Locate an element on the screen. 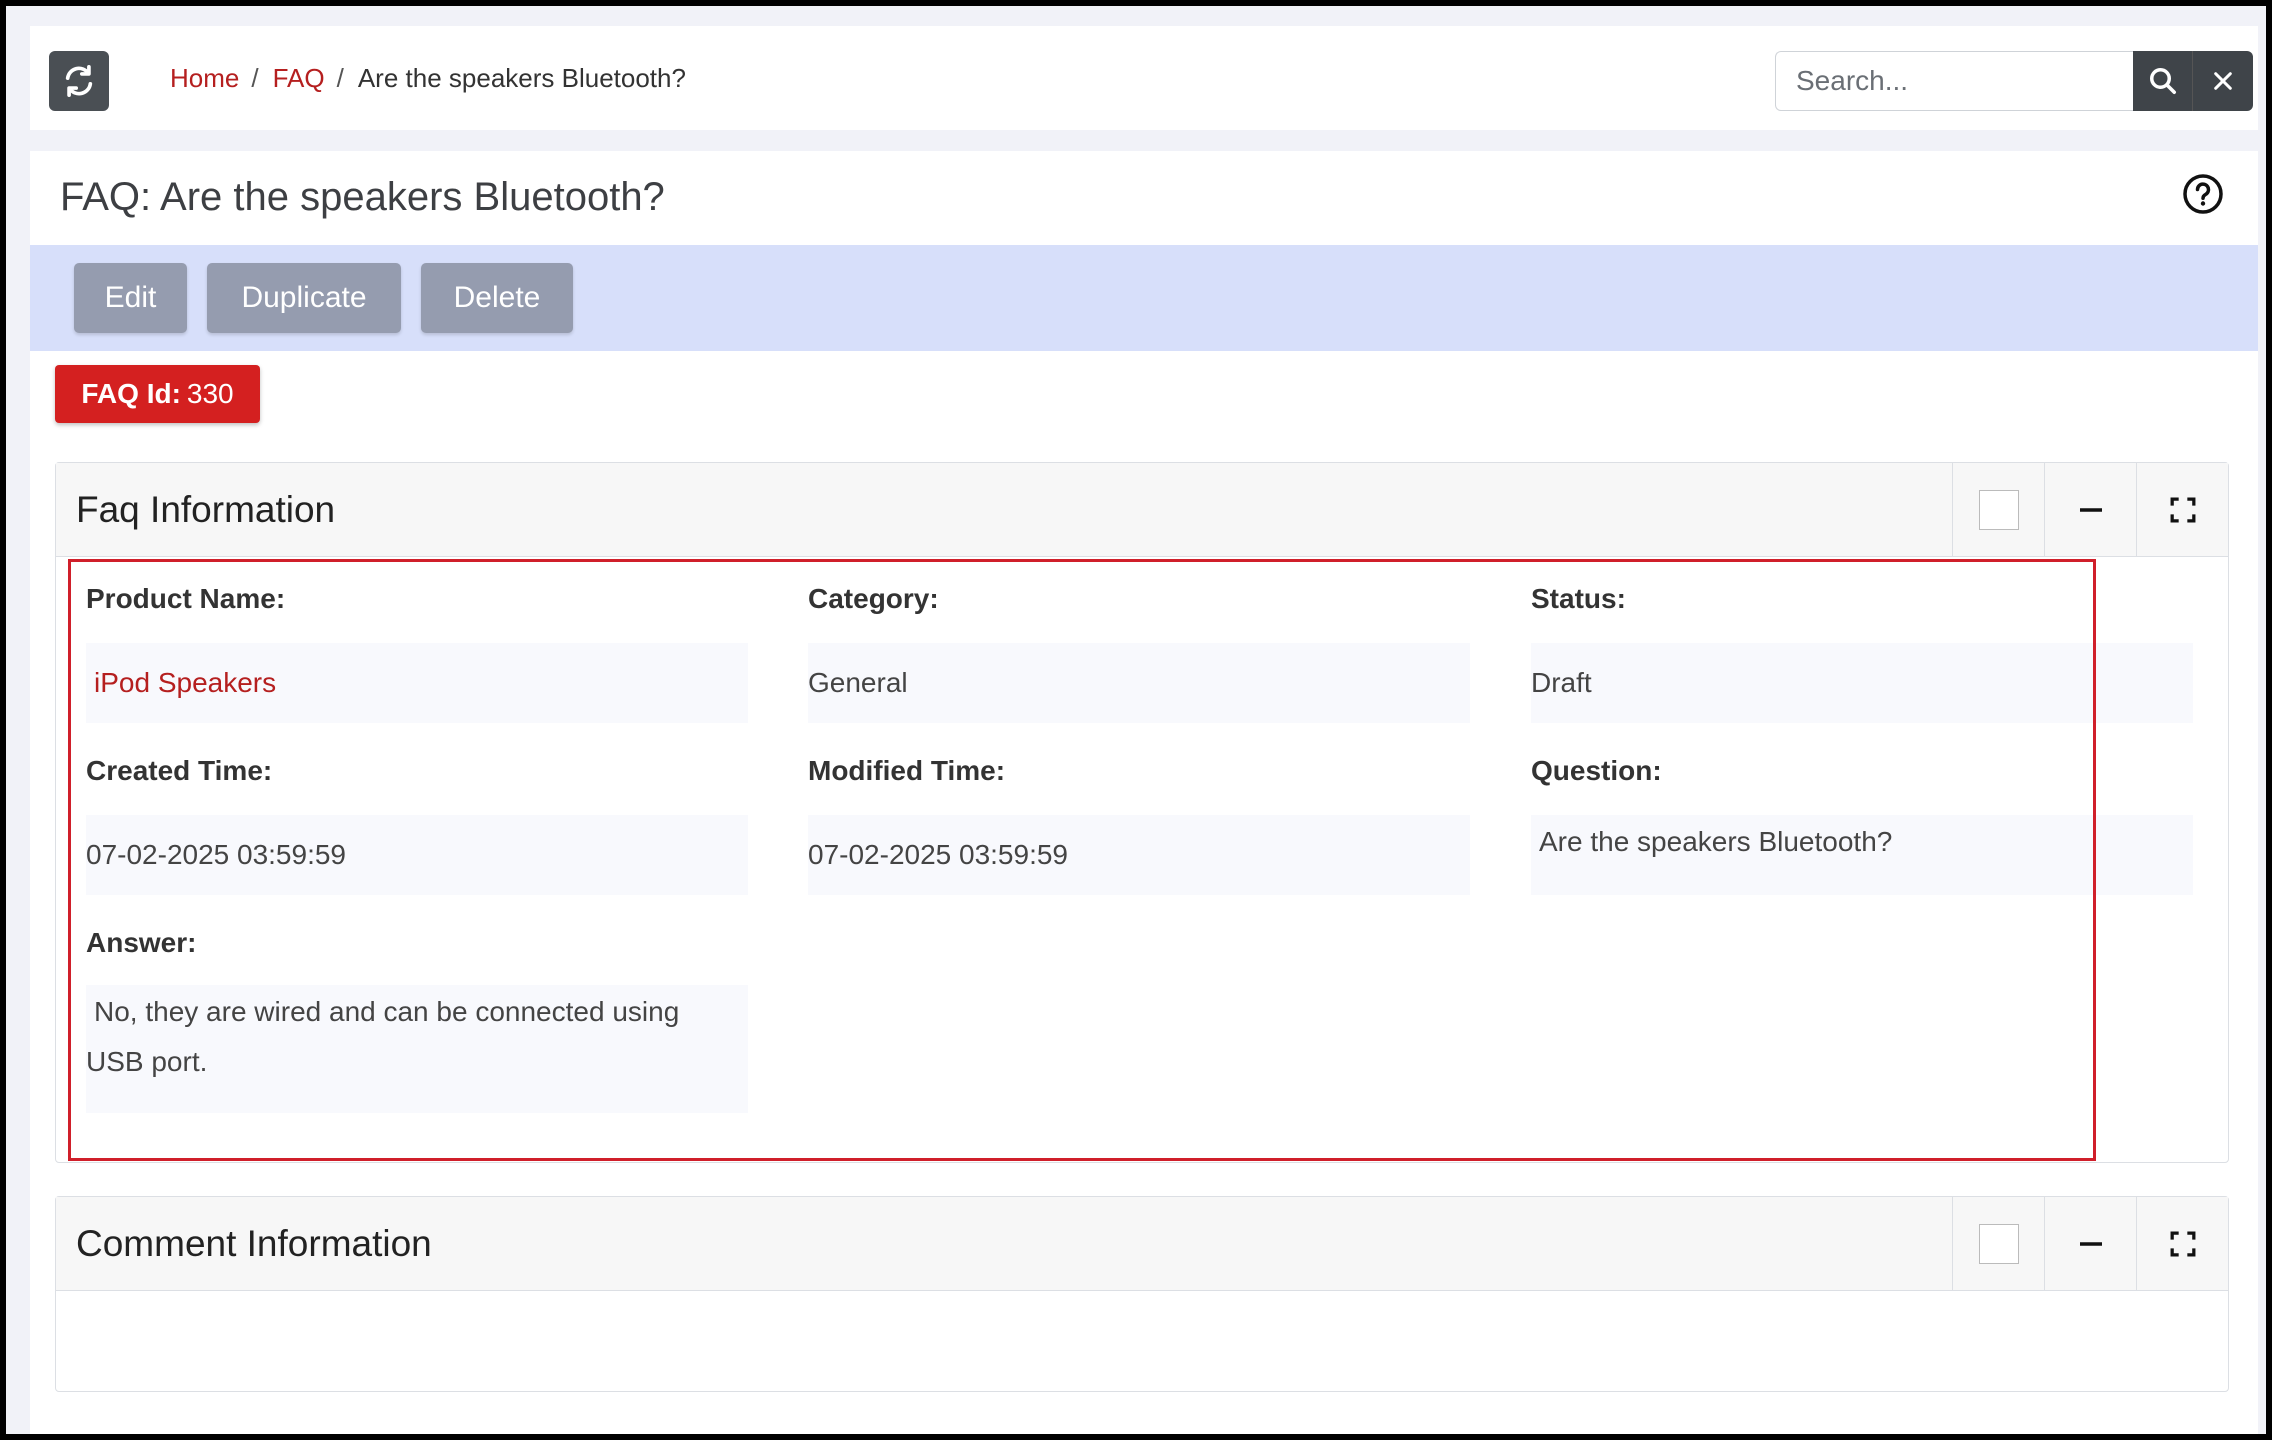 This screenshot has height=1440, width=2272. action-toolbar: Edit Duplicate Delete is located at coordinates (1144, 298).